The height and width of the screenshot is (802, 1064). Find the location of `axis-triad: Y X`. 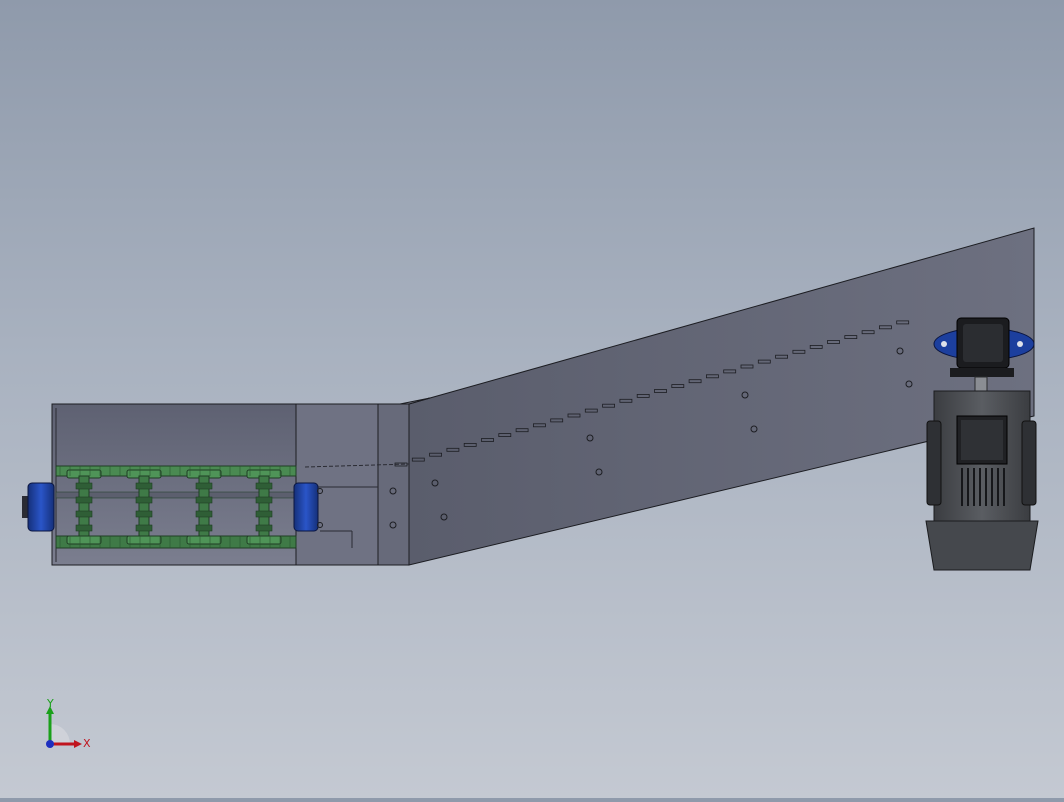

axis-triad: Y X is located at coordinates (65, 727).